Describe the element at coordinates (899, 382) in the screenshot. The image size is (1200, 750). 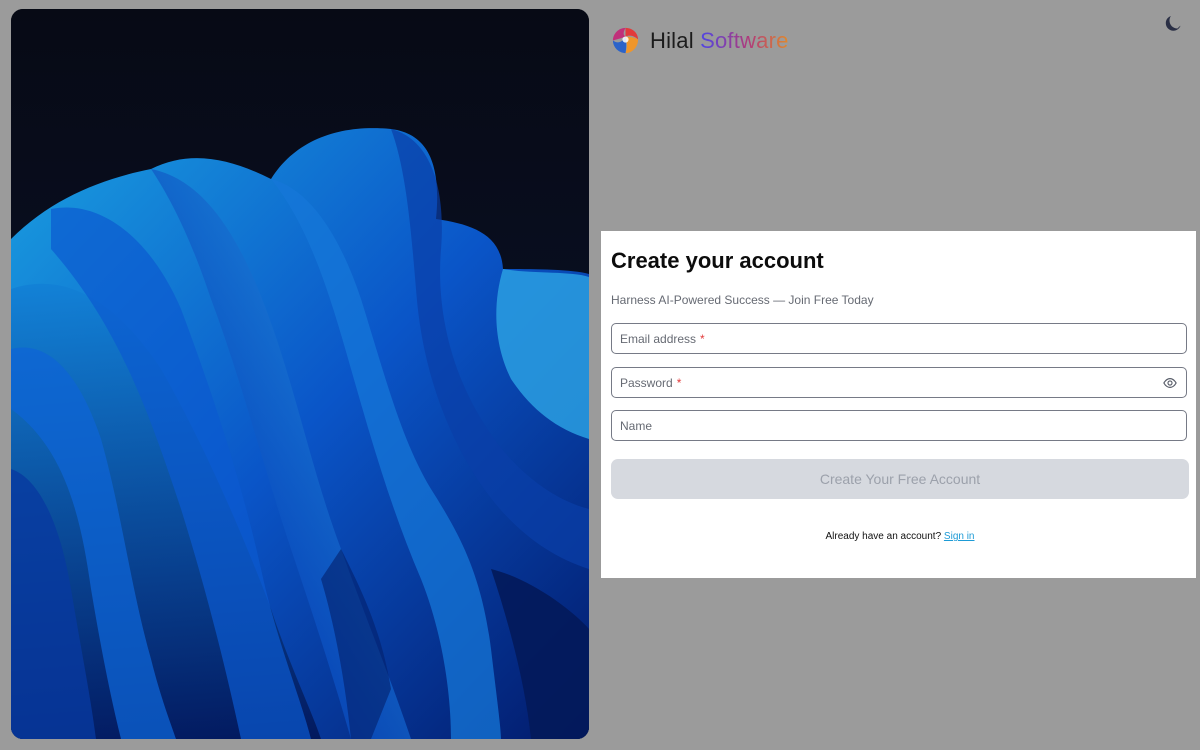
I see `password-field: Password *` at that location.